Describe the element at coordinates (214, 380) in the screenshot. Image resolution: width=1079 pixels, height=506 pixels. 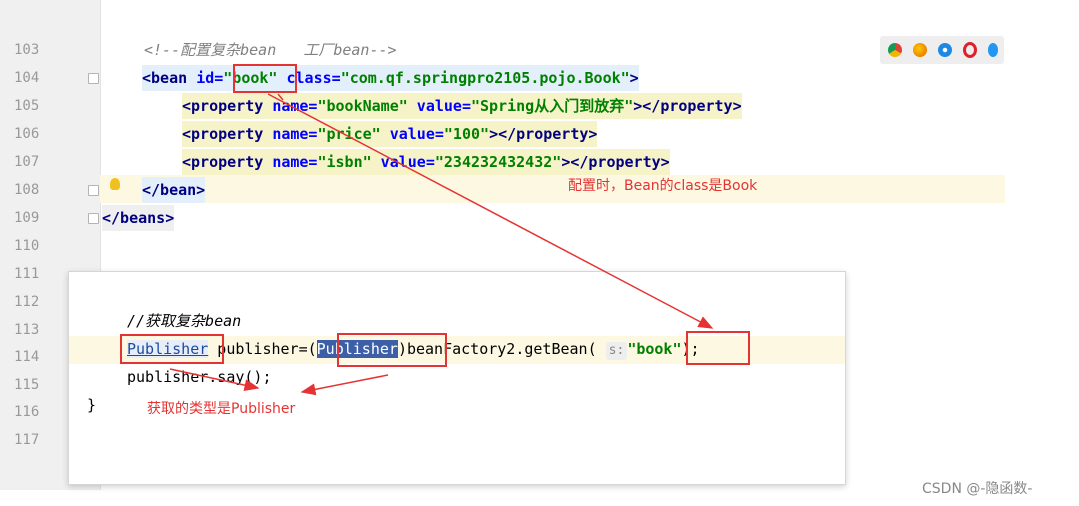
I see `arrow-to-type` at that location.